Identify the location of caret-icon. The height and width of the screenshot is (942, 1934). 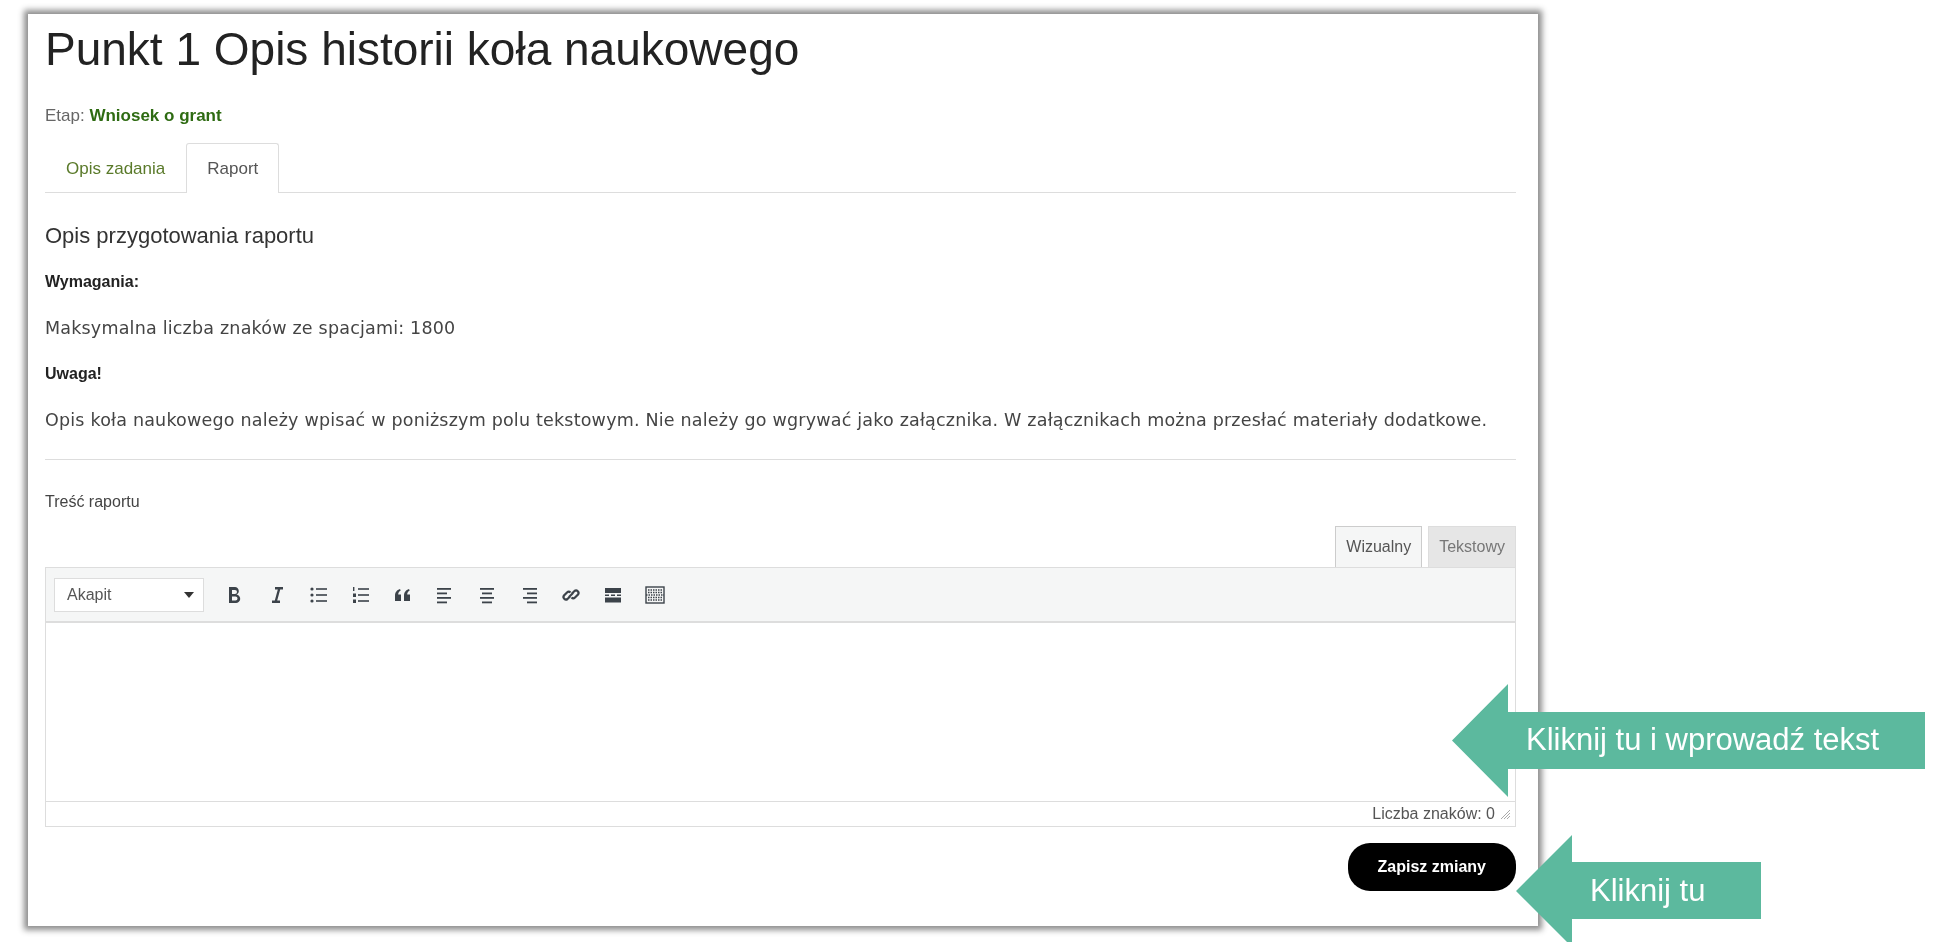
(189, 594).